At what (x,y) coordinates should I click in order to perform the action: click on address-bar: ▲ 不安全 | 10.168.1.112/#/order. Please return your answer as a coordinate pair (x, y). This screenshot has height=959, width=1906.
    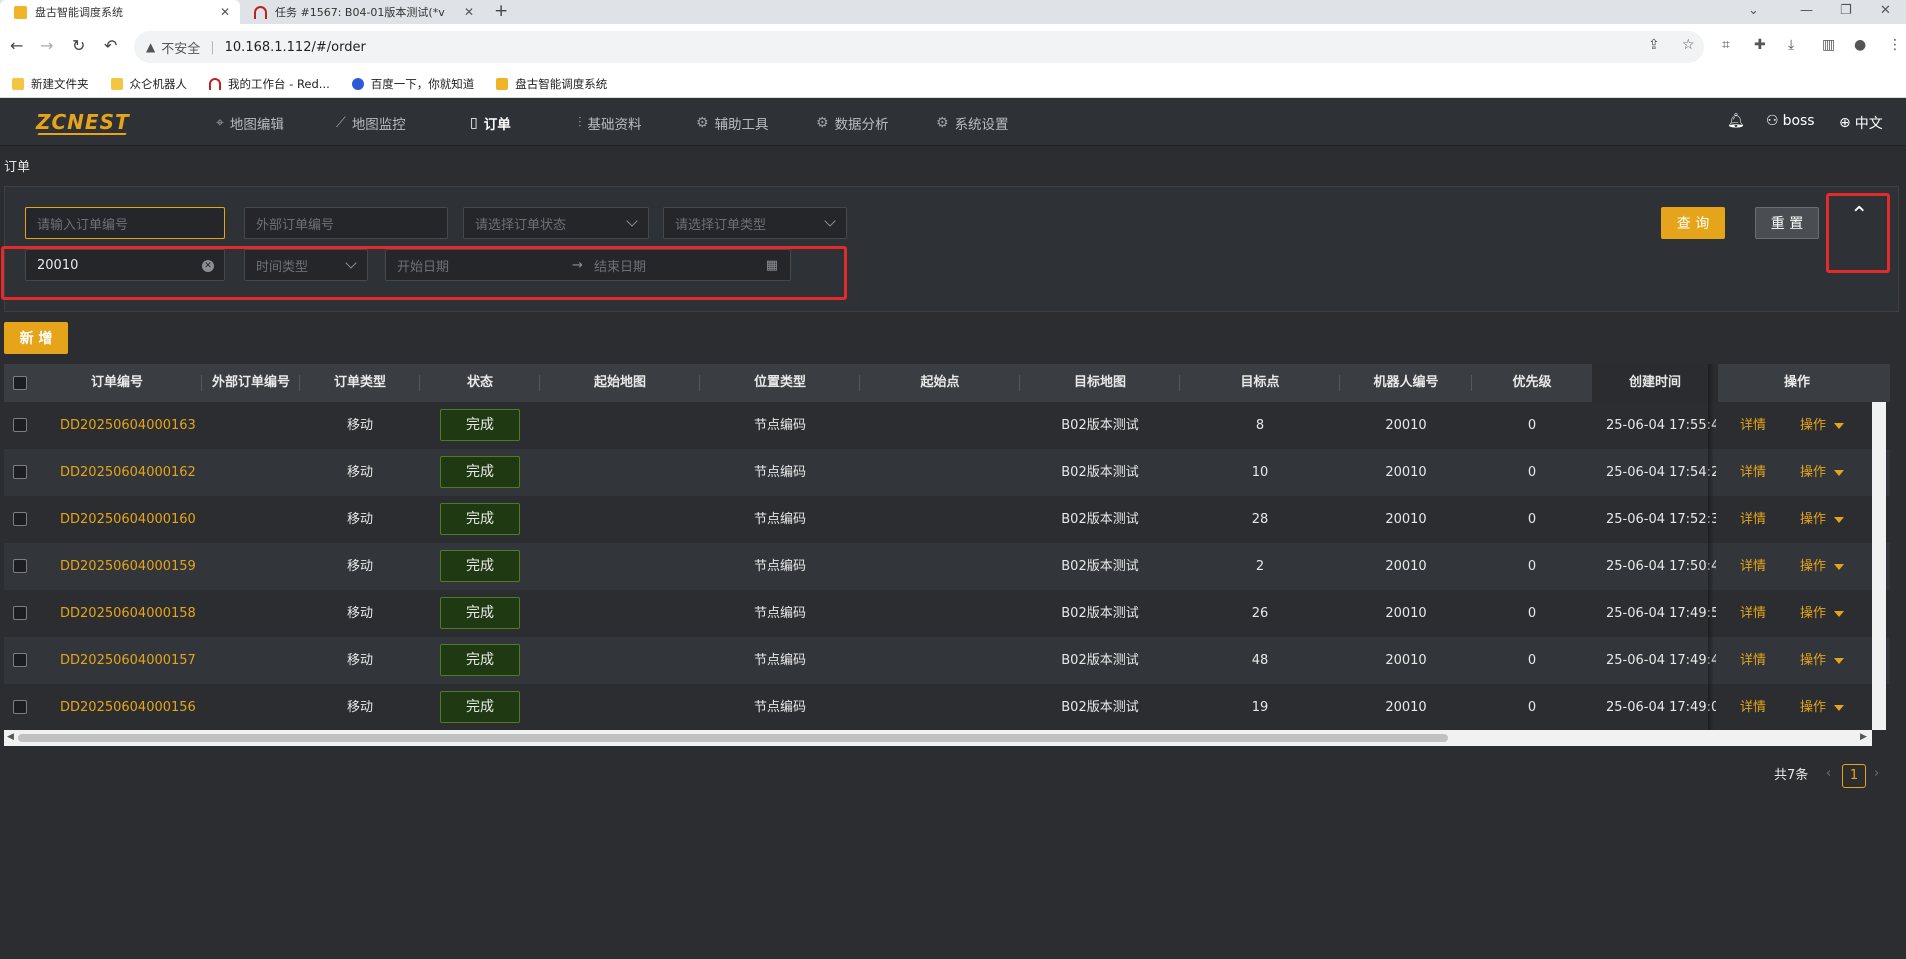
    Looking at the image, I should click on (919, 47).